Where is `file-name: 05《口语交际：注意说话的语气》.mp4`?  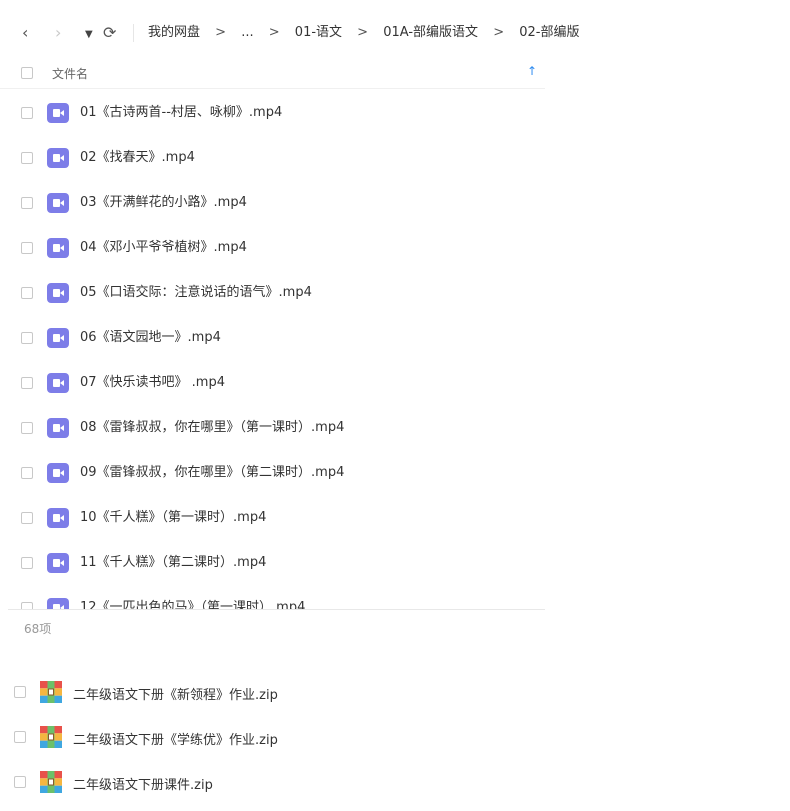 file-name: 05《口语交际：注意说话的语气》.mp4 is located at coordinates (196, 293).